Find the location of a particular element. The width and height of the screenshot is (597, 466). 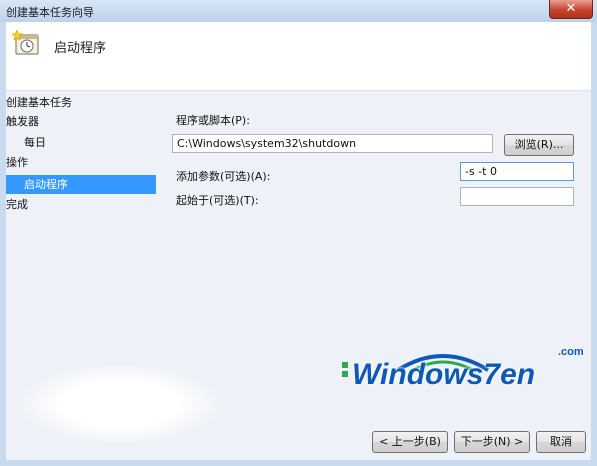

nav-item-daily: 每日 is located at coordinates (26, 142).